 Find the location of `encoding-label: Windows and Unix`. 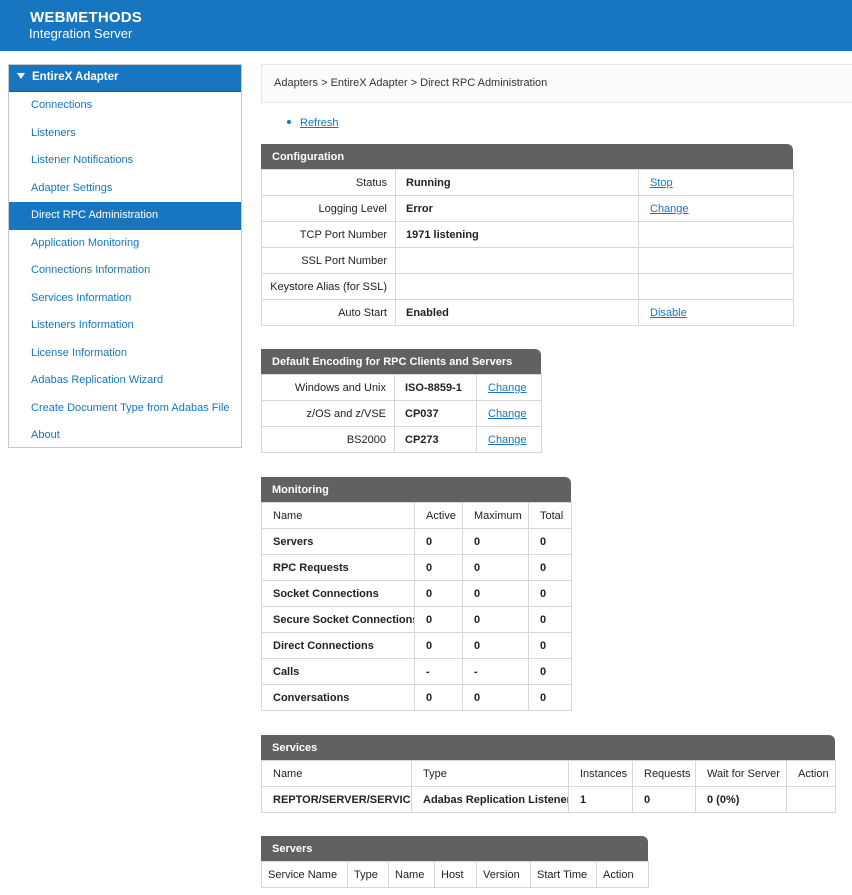

encoding-label: Windows and Unix is located at coordinates (328, 387).